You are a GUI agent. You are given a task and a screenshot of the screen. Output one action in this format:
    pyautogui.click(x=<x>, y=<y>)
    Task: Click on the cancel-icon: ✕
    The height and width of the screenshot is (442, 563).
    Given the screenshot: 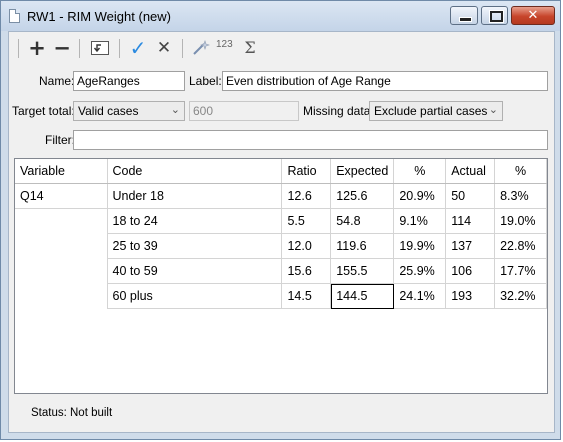 What is the action you would take?
    pyautogui.click(x=164, y=47)
    